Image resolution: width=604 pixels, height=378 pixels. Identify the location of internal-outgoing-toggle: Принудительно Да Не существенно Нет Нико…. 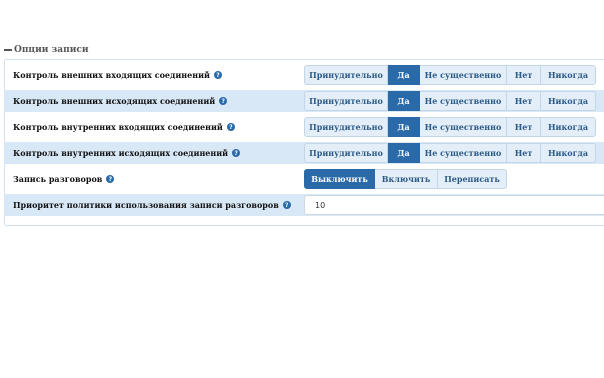
(450, 153).